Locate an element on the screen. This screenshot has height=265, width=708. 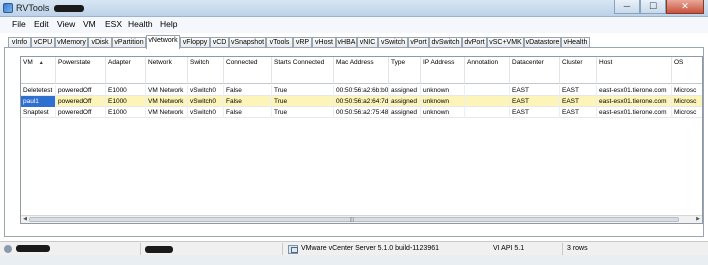
column-header-datacenter: Datacenter is located at coordinates (535, 70).